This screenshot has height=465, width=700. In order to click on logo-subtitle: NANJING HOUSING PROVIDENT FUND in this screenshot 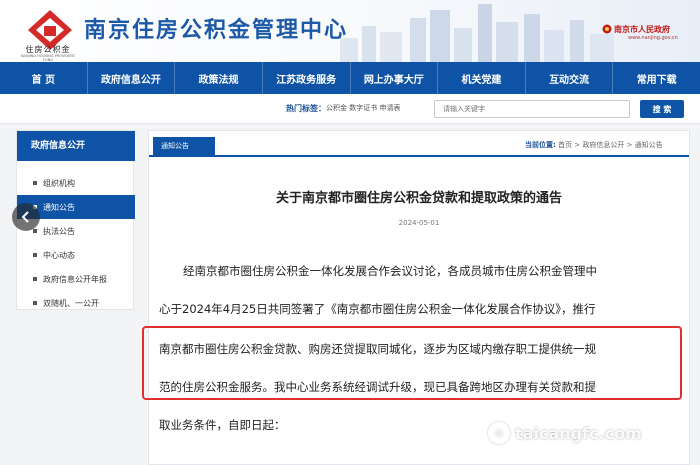, I will do `click(48, 58)`.